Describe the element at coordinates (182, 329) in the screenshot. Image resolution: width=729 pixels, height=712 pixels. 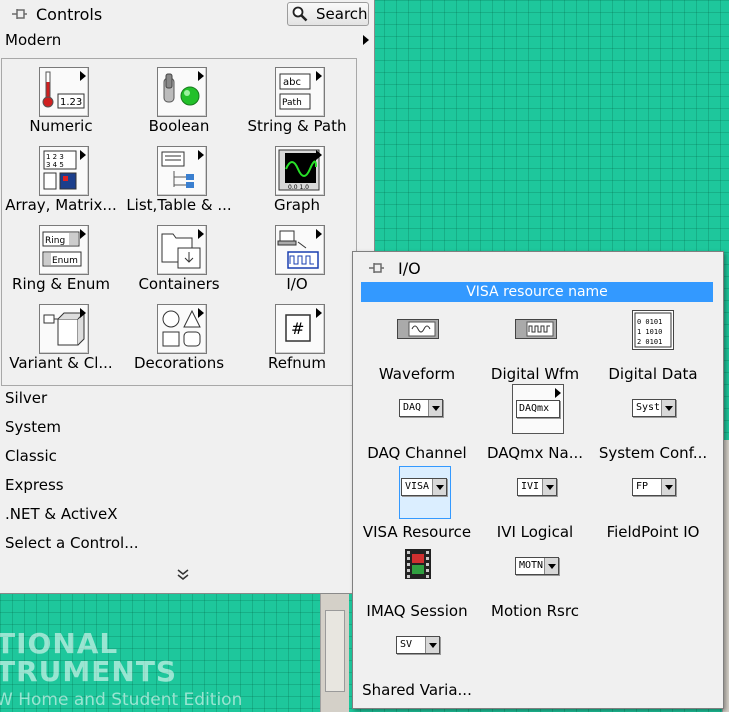
I see `decorations-icon` at that location.